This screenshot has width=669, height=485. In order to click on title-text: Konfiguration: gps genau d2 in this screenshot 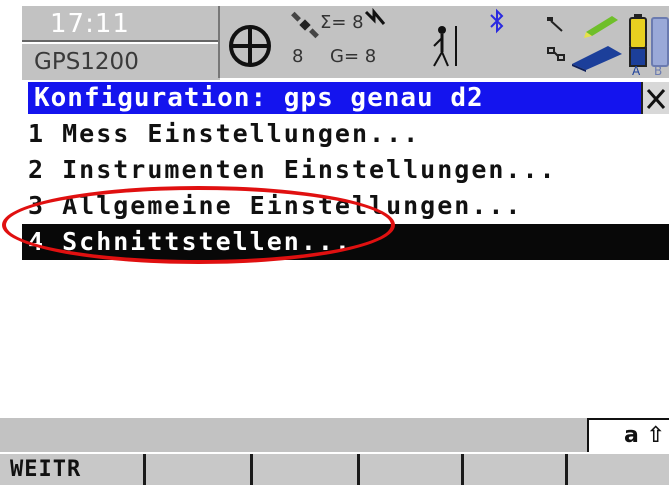, I will do `click(259, 98)`.